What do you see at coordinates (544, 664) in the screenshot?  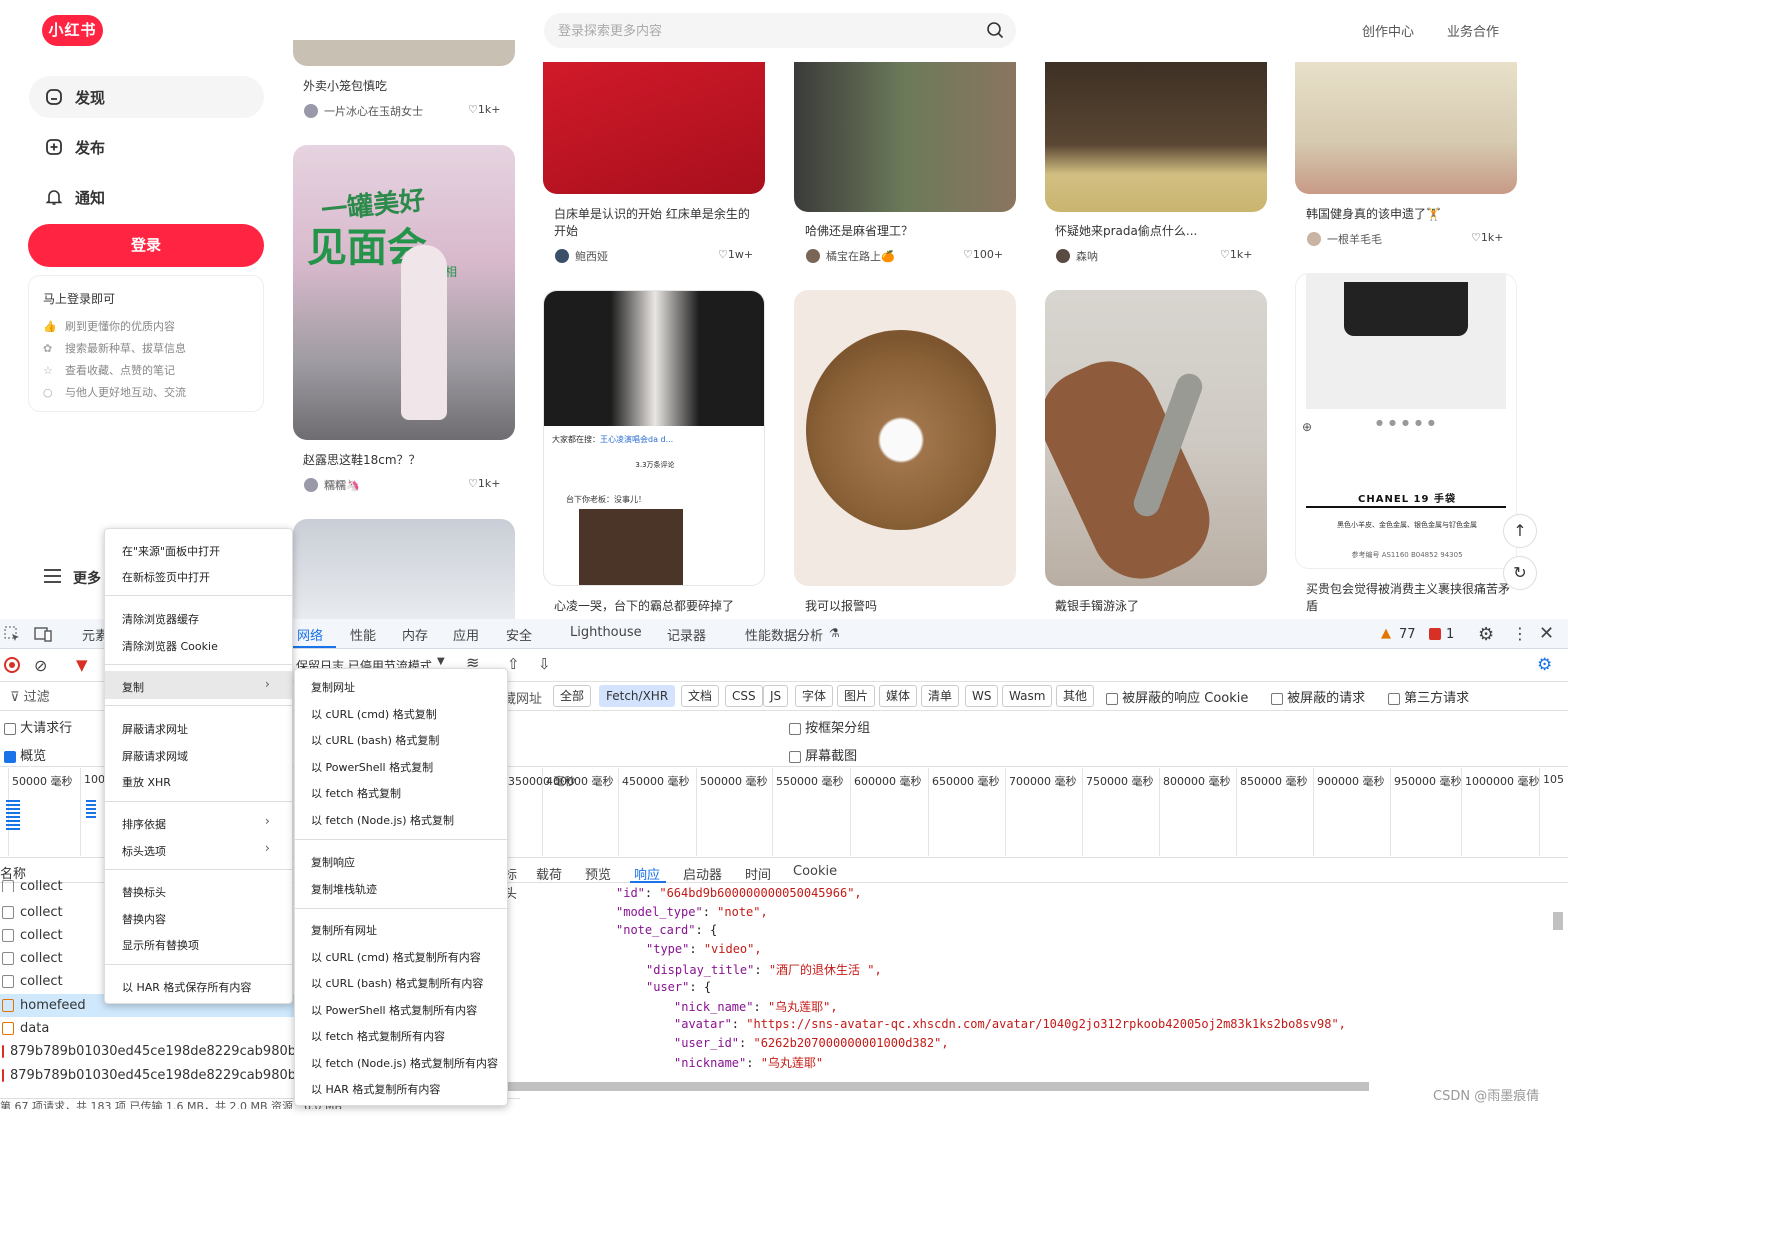 I see `download-icon: ⇩` at bounding box center [544, 664].